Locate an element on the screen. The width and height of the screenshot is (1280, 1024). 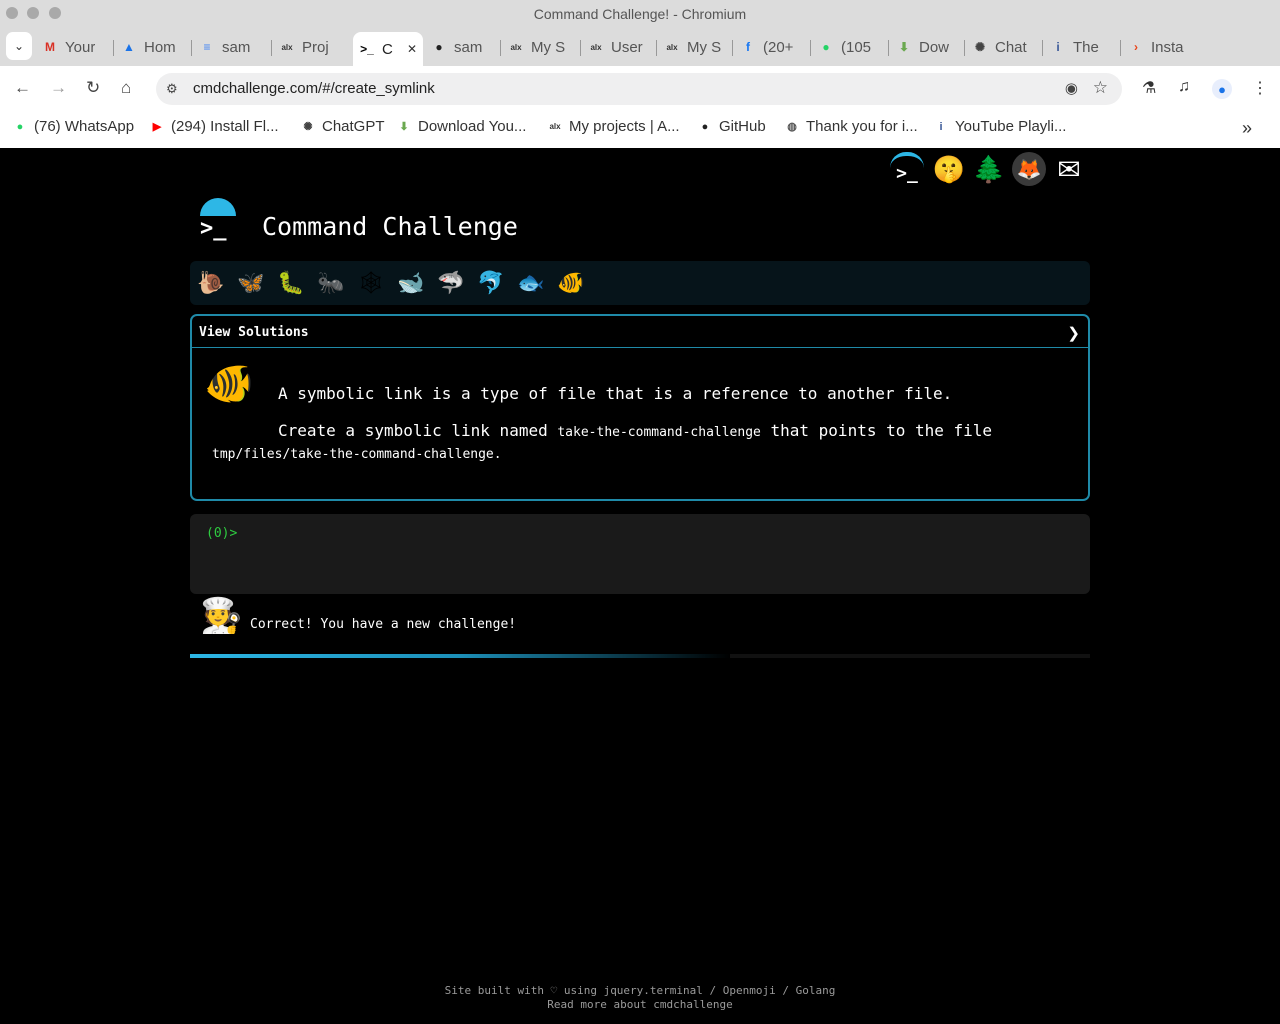
level-caterpillar-icon: 🐛 is located at coordinates (291, 283).